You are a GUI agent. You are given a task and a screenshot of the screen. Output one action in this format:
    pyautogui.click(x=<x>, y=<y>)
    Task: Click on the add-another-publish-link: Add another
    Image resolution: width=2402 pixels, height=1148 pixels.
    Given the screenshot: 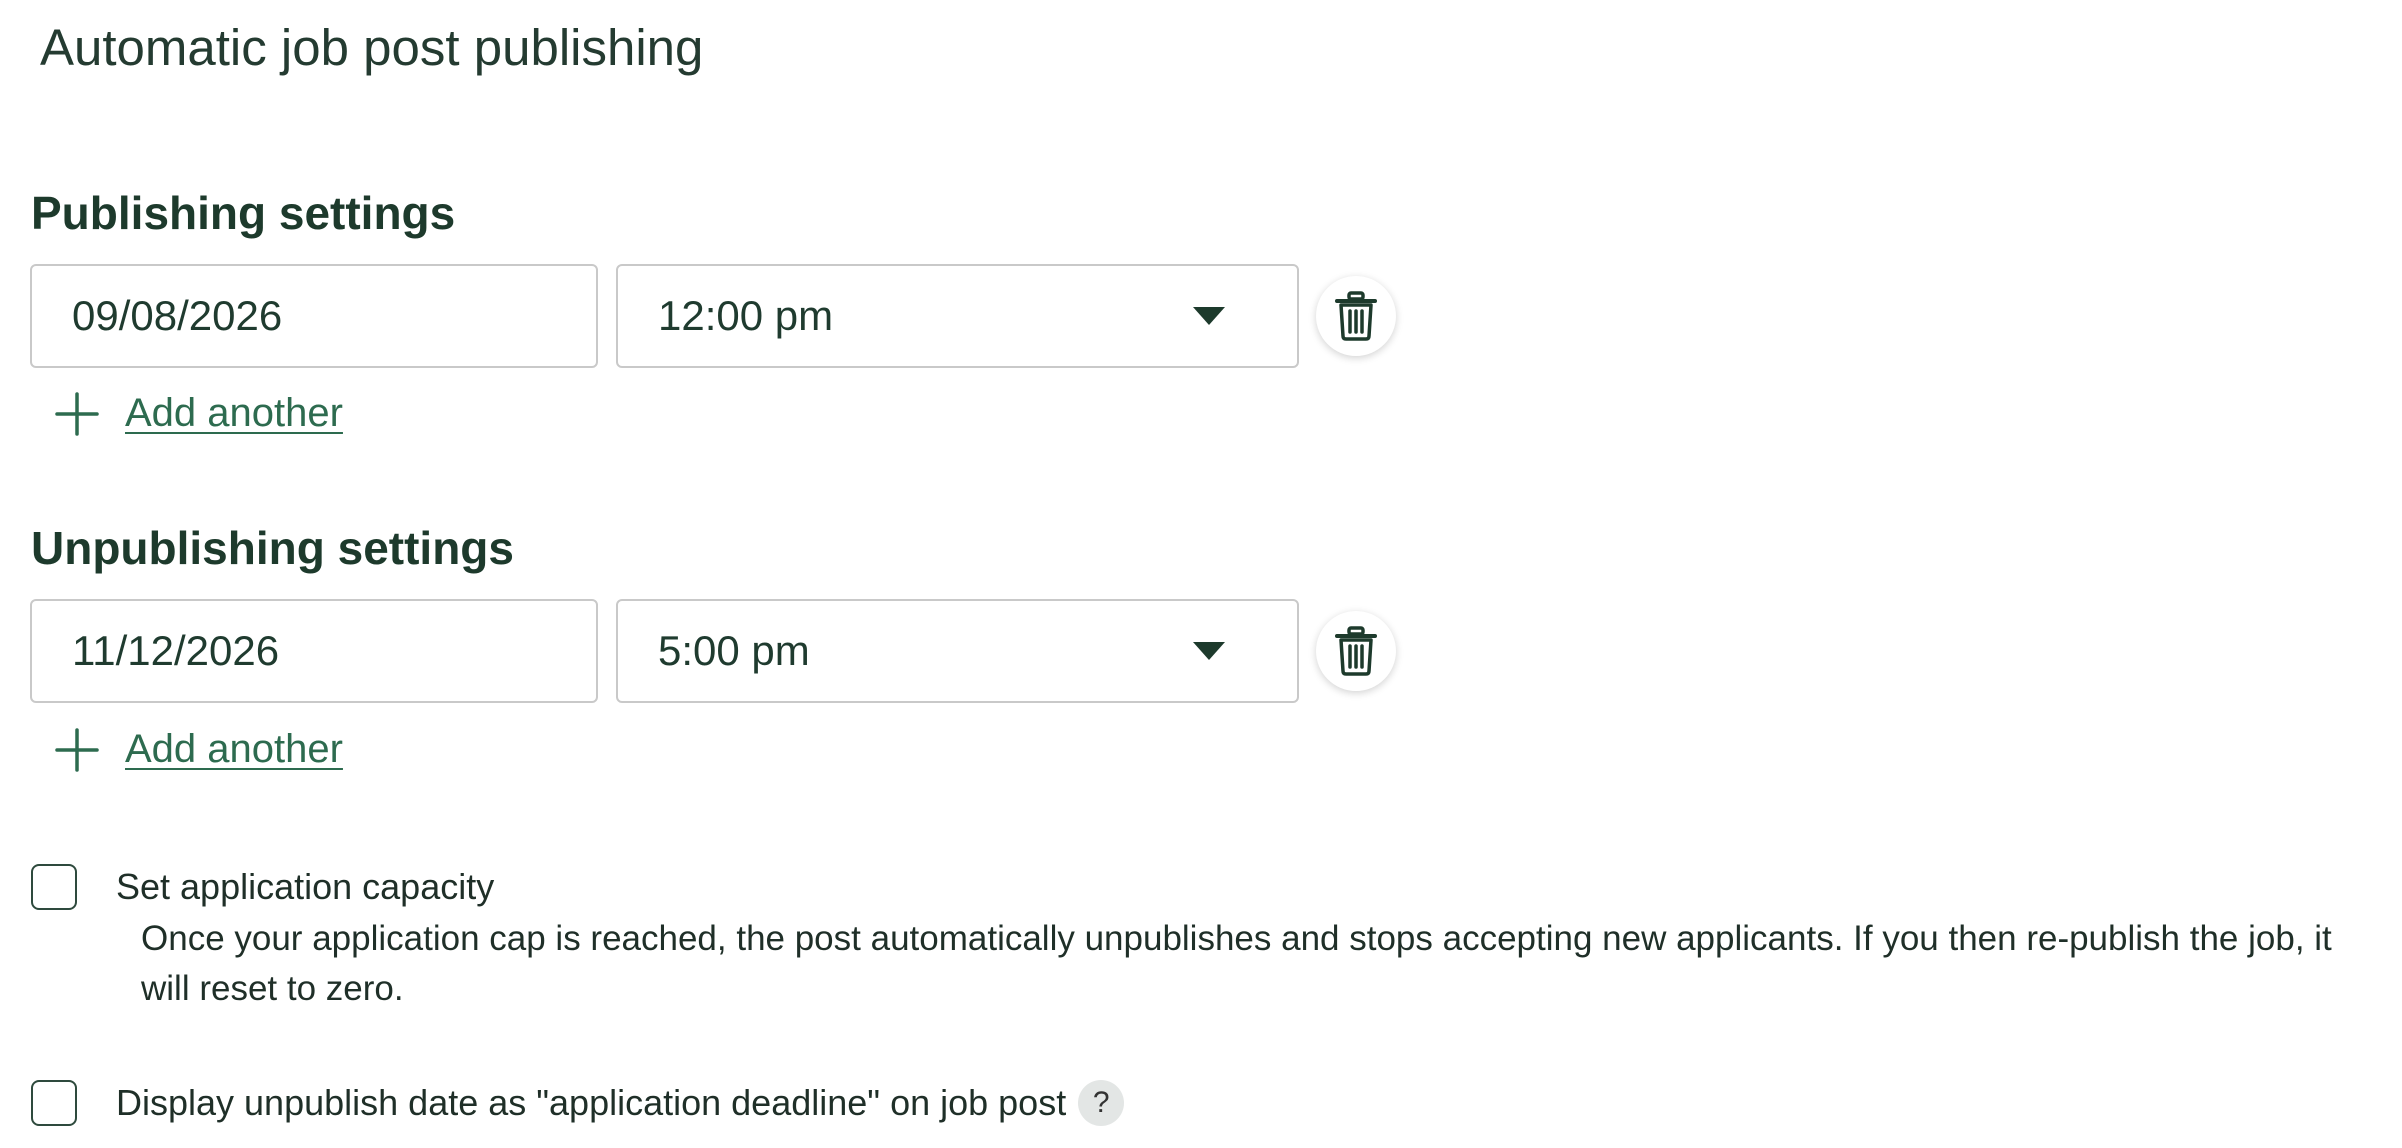 What is the action you would take?
    pyautogui.click(x=234, y=413)
    